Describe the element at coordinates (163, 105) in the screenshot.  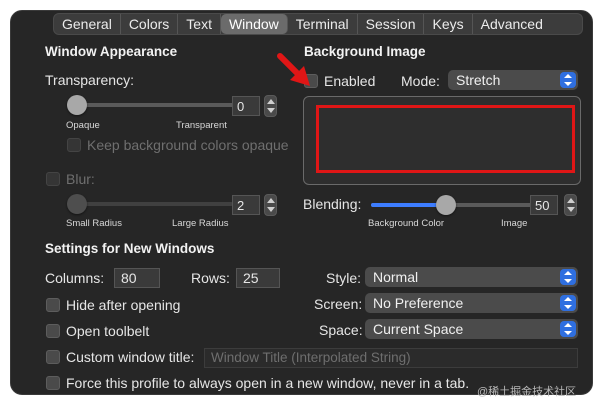
I see `transparency-slider-track` at that location.